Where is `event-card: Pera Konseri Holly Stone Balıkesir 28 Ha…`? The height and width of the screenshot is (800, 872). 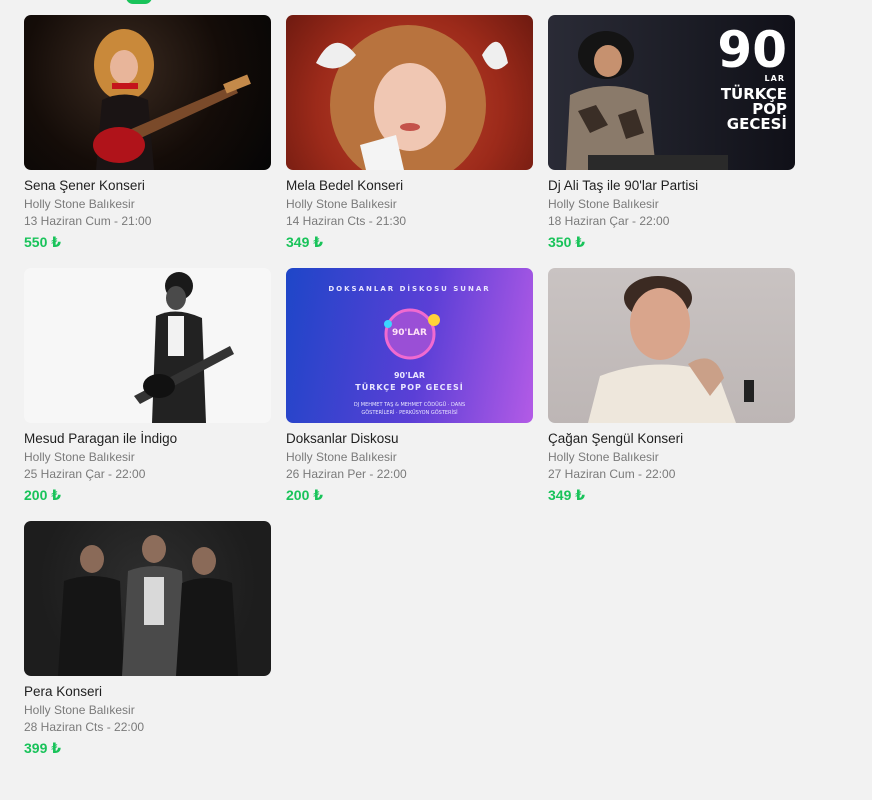 event-card: Pera Konseri Holly Stone Balıkesir 28 Ha… is located at coordinates (147, 647).